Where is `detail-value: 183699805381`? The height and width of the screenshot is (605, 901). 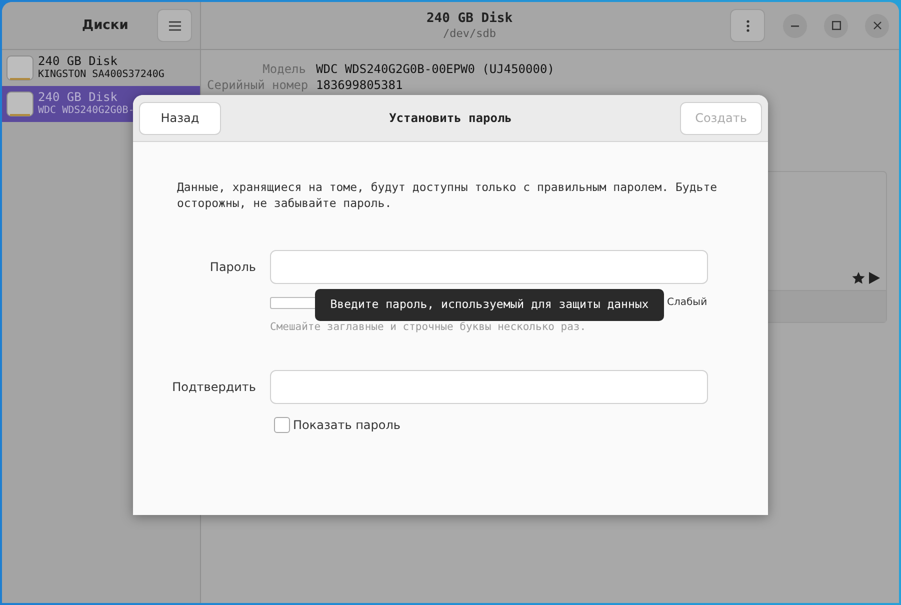 detail-value: 183699805381 is located at coordinates (359, 85).